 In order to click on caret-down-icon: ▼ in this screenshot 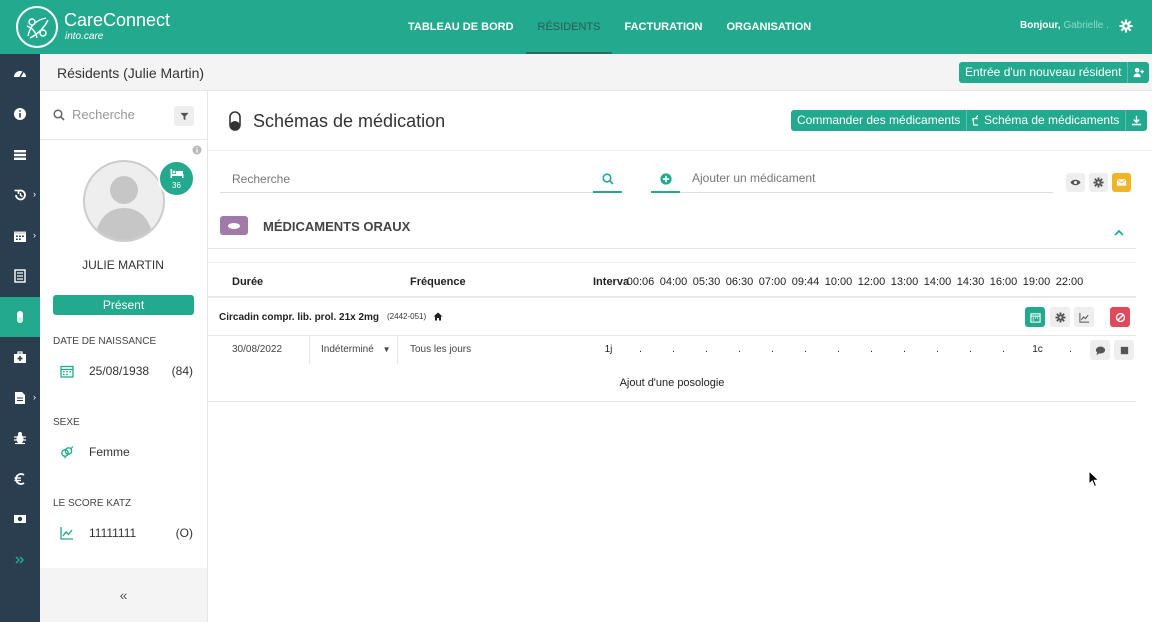, I will do `click(386, 349)`.